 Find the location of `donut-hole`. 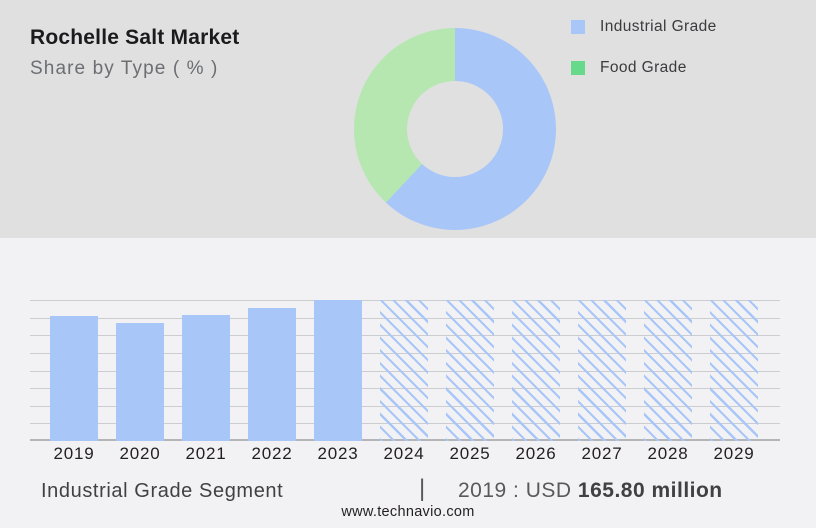

donut-hole is located at coordinates (455, 129).